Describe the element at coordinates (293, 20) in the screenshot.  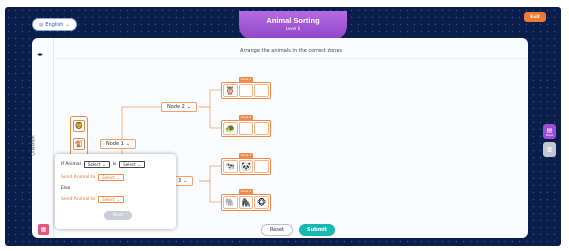
I see `page-title: Animal Sorting` at that location.